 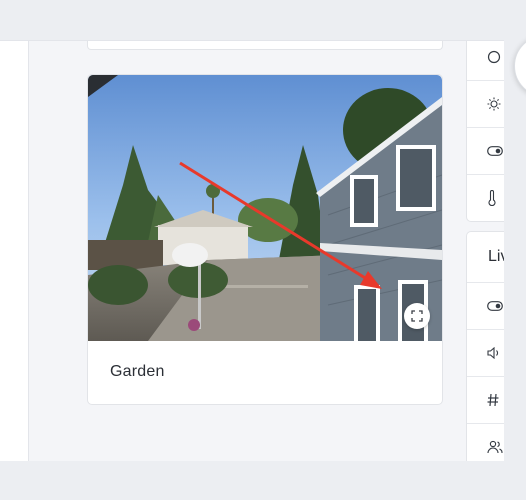 I want to click on panel-row-brightness, so click(x=485, y=104).